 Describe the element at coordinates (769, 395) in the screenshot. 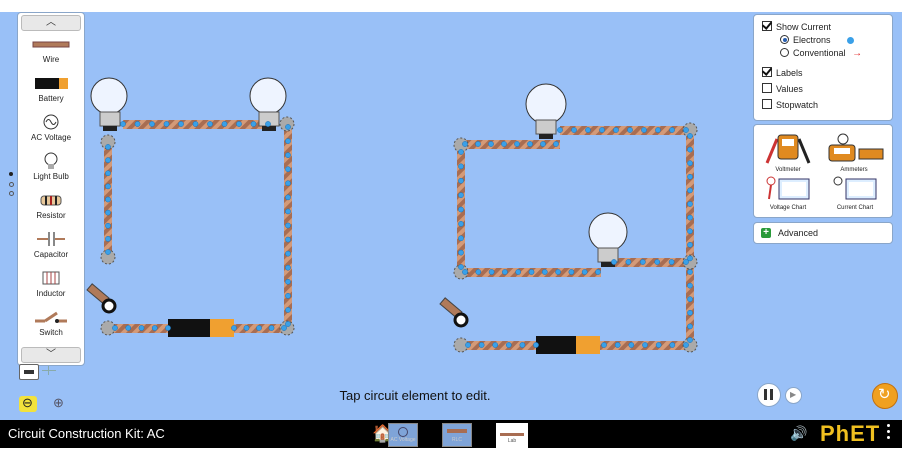

I see `play-pause-button` at that location.